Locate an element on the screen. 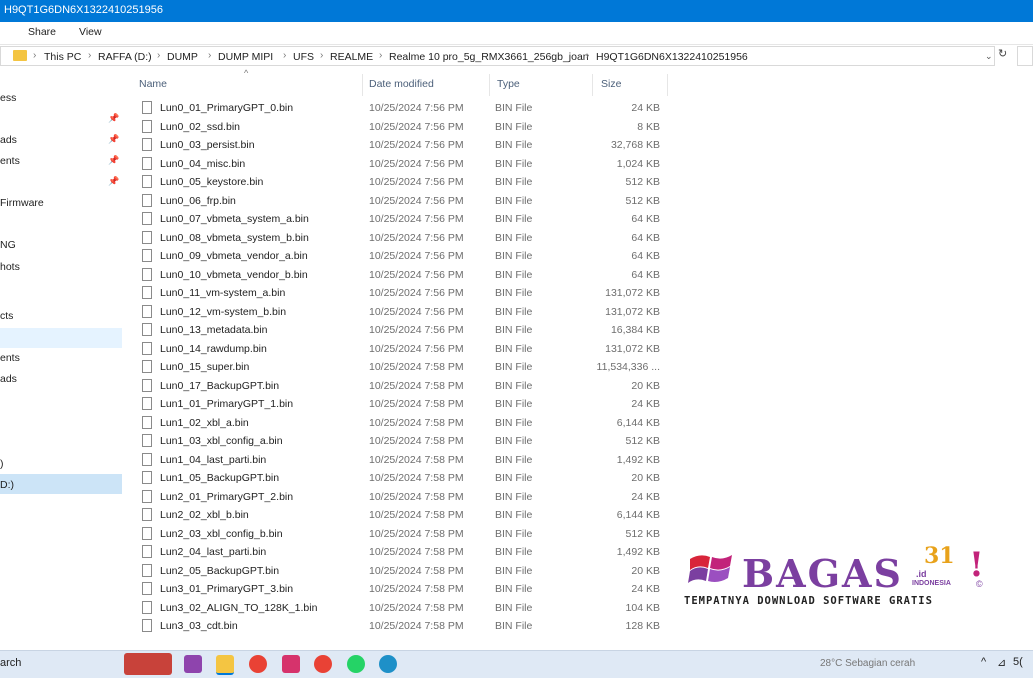  chevron-down-icon: ⌄ is located at coordinates (989, 56).